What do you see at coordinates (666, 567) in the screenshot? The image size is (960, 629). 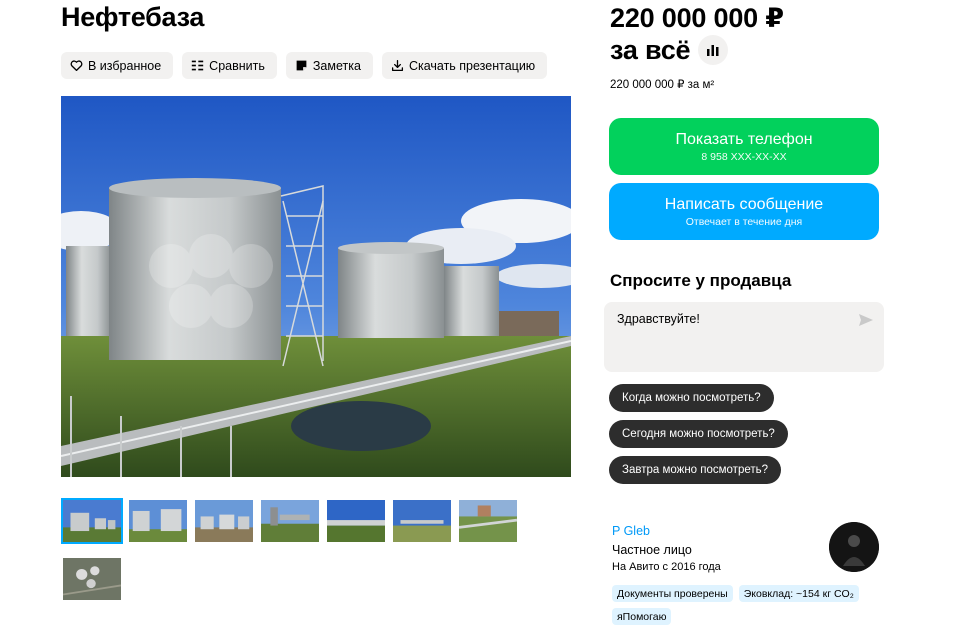 I see `seller-since: На Авито с 2016 года` at bounding box center [666, 567].